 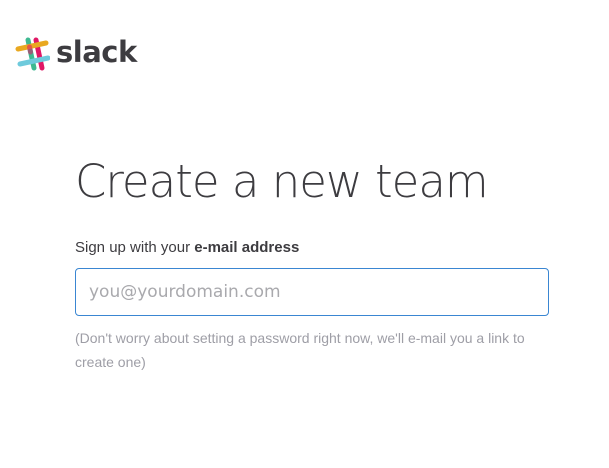 I want to click on header: slack, so click(x=75, y=53).